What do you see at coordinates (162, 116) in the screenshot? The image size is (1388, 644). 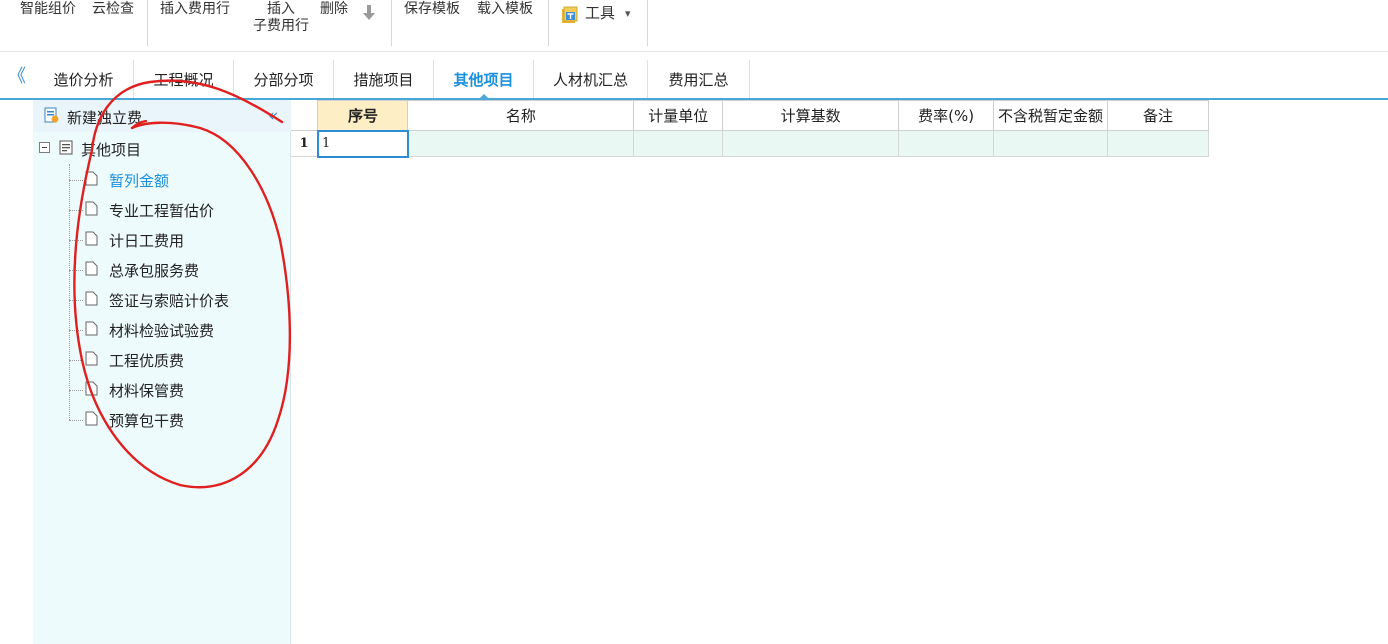 I see `sidebar-header: 新建独立费 «` at bounding box center [162, 116].